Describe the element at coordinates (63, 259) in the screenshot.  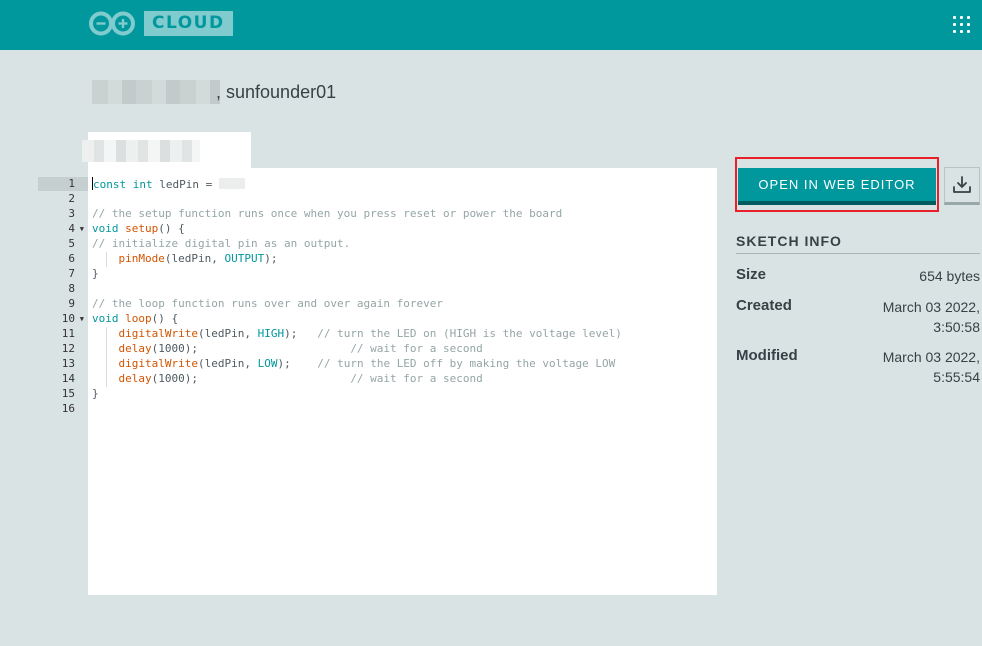
I see `line-number: 6` at that location.